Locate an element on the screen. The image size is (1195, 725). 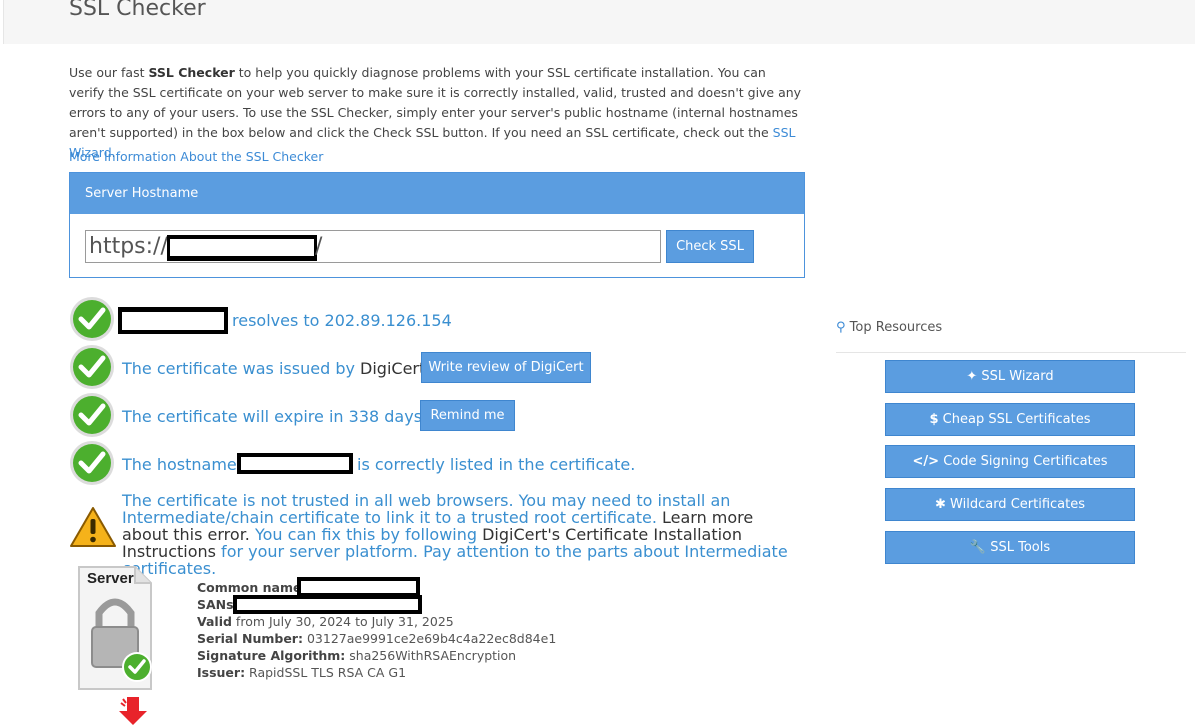
write-review-button: Write review of DigiCert is located at coordinates (506, 367).